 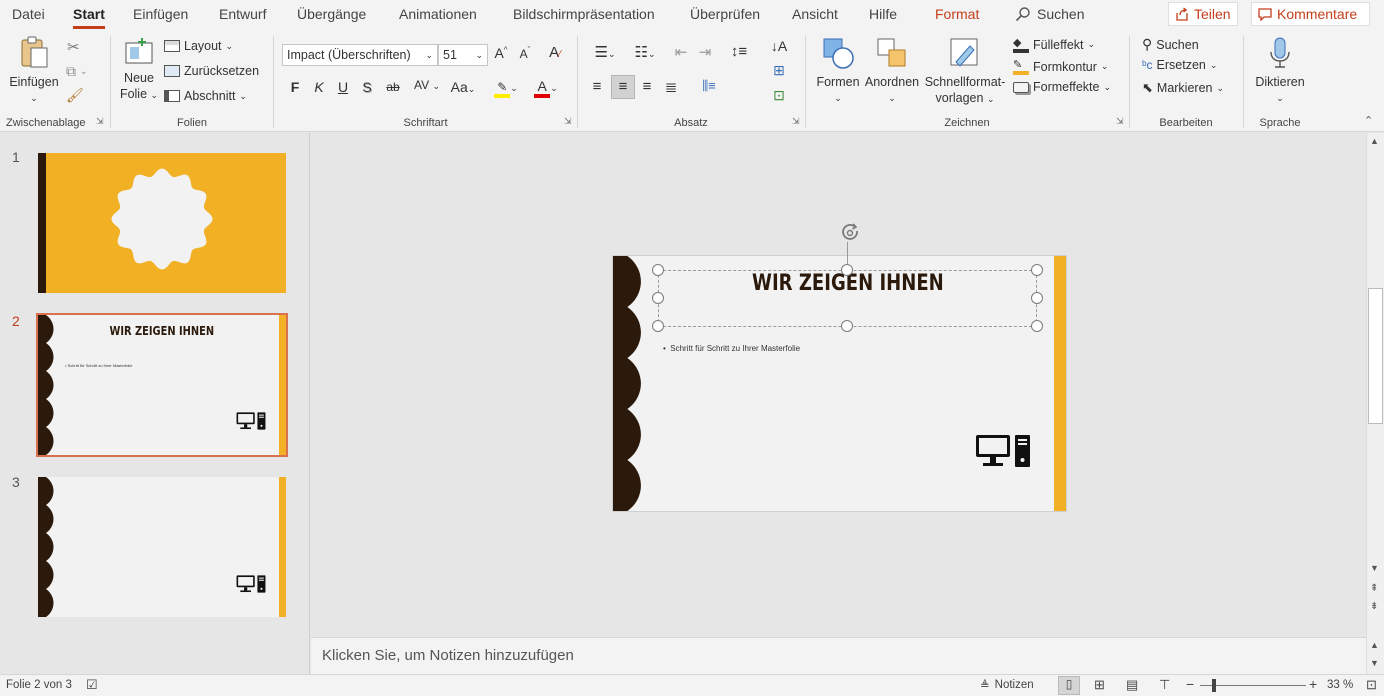 I want to click on zoom-level: 33 %, so click(x=1340, y=685).